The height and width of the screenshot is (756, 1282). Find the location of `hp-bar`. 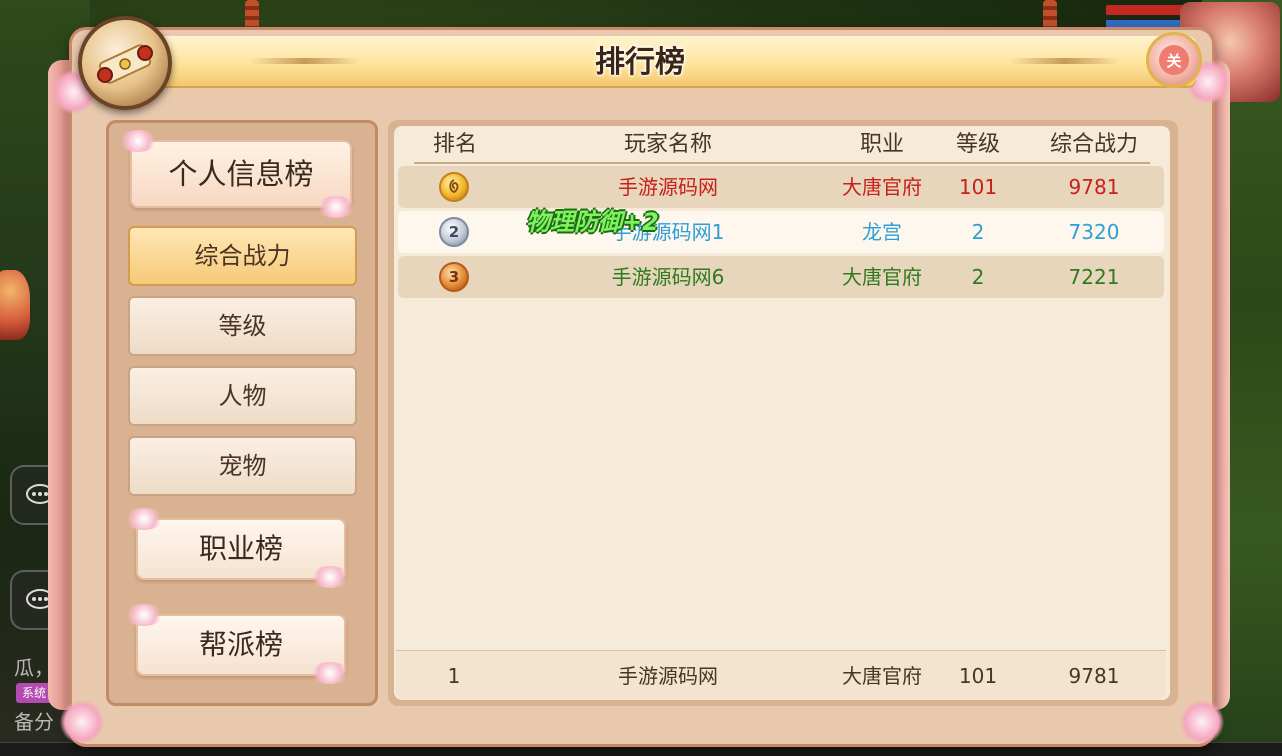

hp-bar is located at coordinates (1145, 10).